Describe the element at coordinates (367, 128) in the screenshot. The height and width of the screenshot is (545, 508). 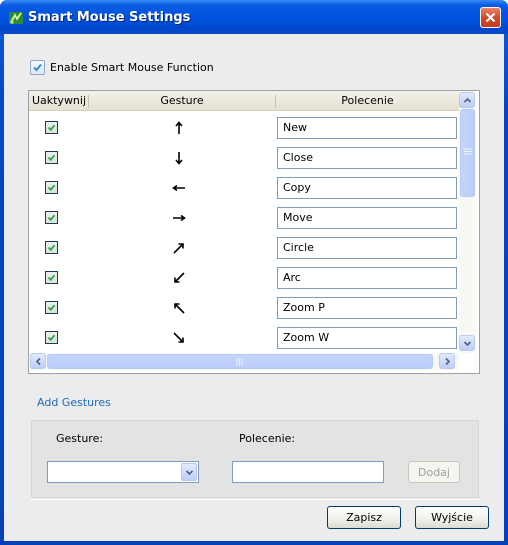
I see `command-field: New` at that location.